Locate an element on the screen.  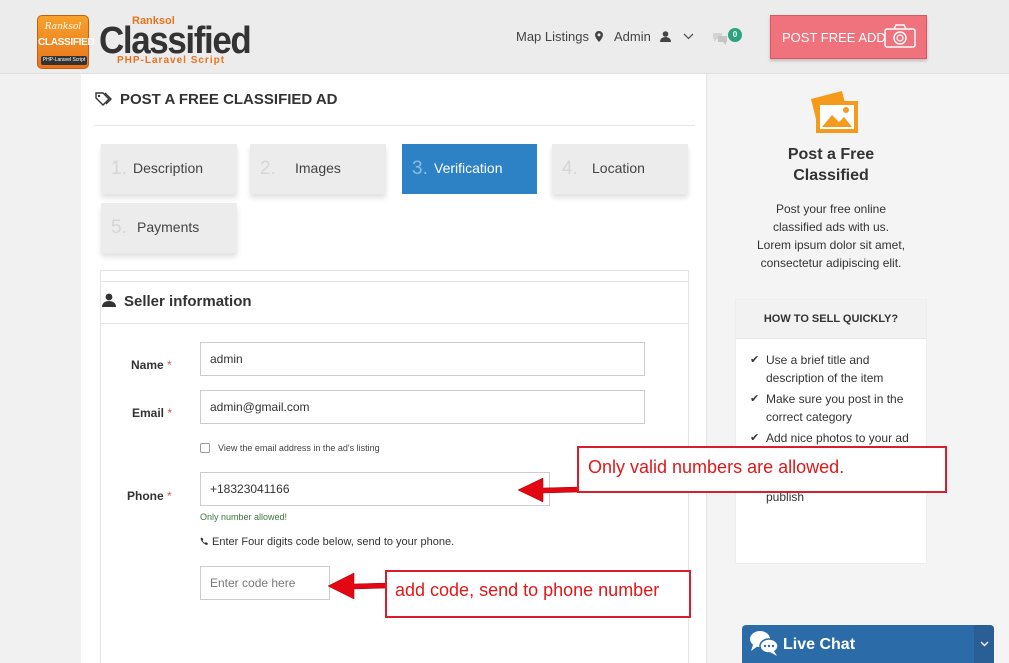
live-chat-toggle is located at coordinates (984, 644).